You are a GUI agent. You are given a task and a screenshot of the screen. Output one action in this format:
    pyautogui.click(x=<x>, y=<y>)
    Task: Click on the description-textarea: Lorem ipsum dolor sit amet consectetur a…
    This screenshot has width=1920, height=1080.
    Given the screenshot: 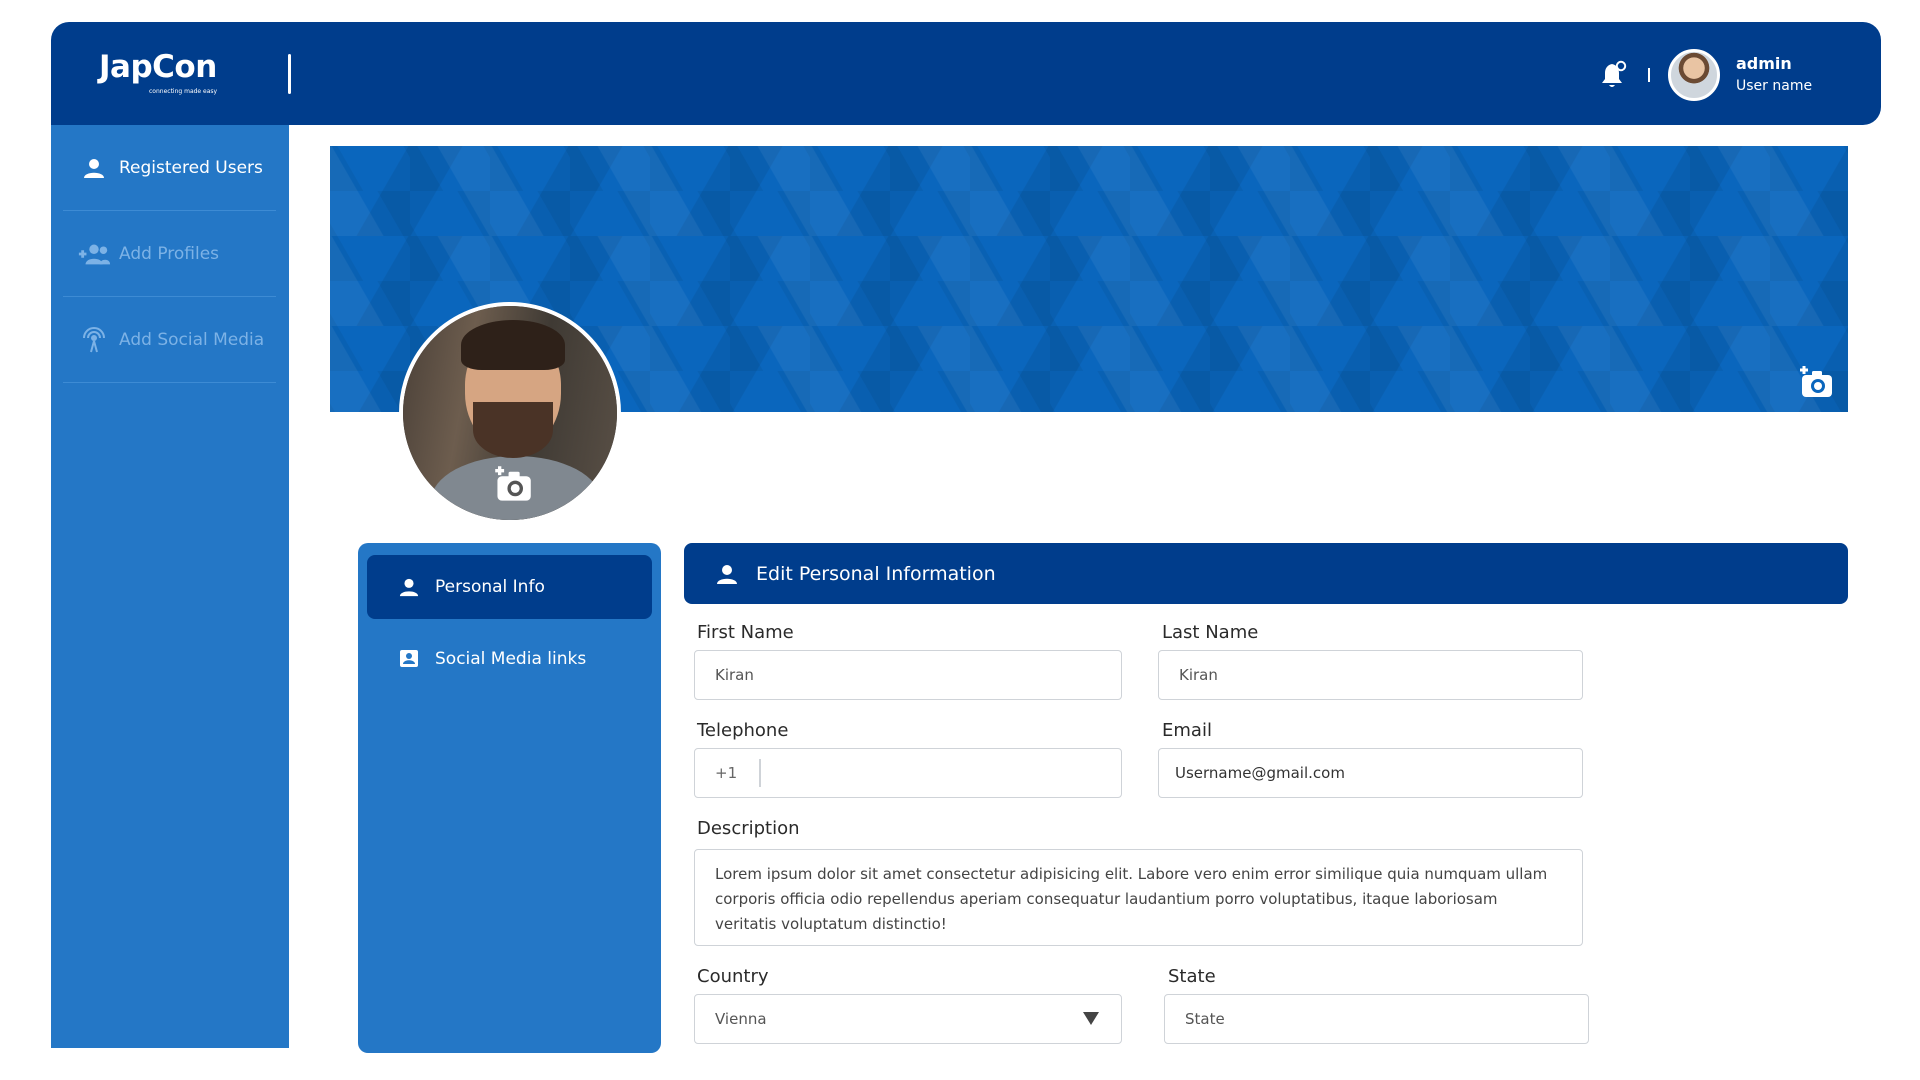 What is the action you would take?
    pyautogui.click(x=1138, y=897)
    